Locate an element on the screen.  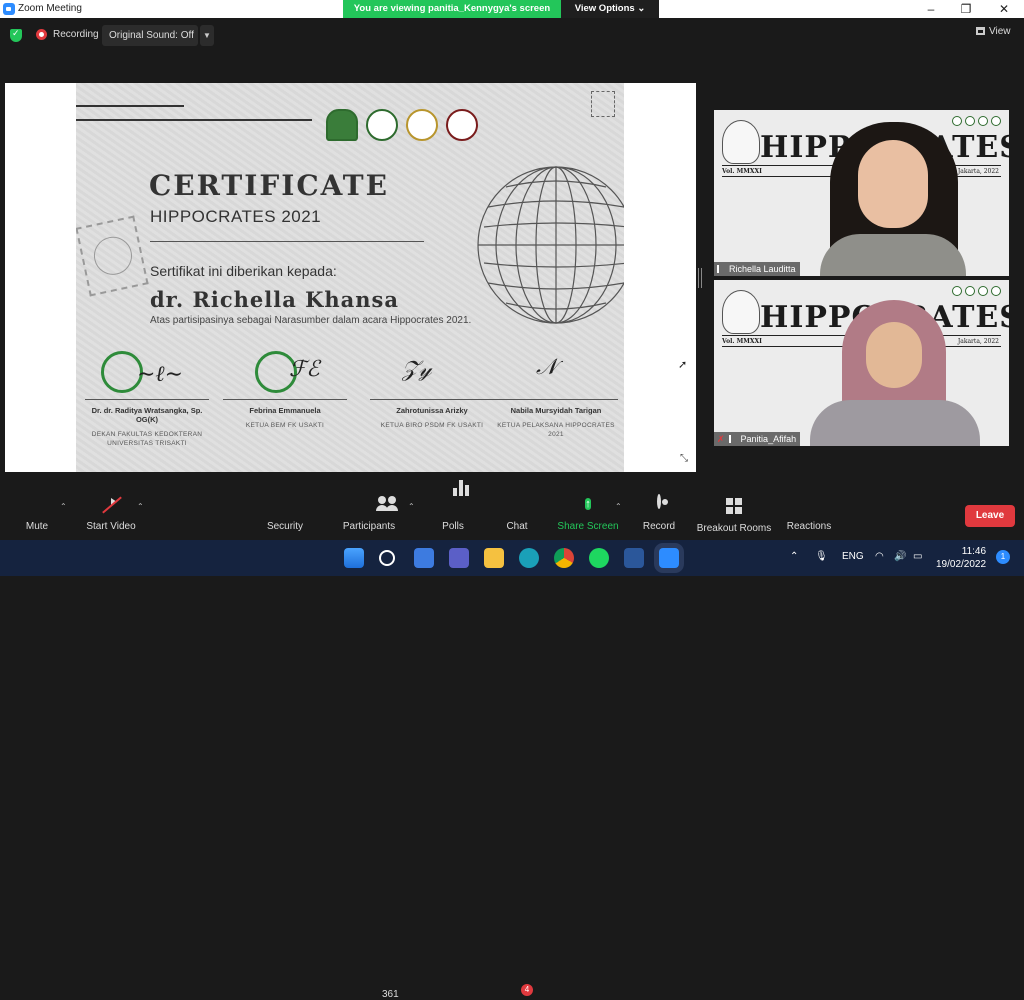
participant-name: Panitia_Afifah is located at coordinates (768, 439).